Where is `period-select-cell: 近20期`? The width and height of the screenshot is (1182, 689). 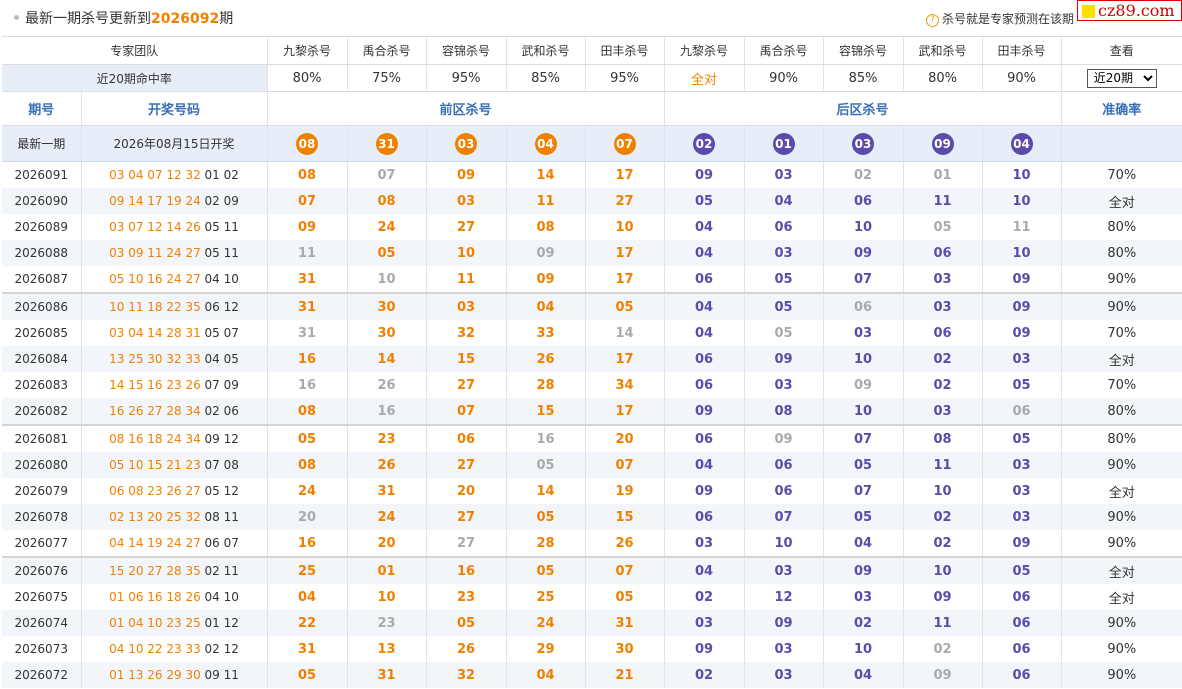 period-select-cell: 近20期 is located at coordinates (1121, 78).